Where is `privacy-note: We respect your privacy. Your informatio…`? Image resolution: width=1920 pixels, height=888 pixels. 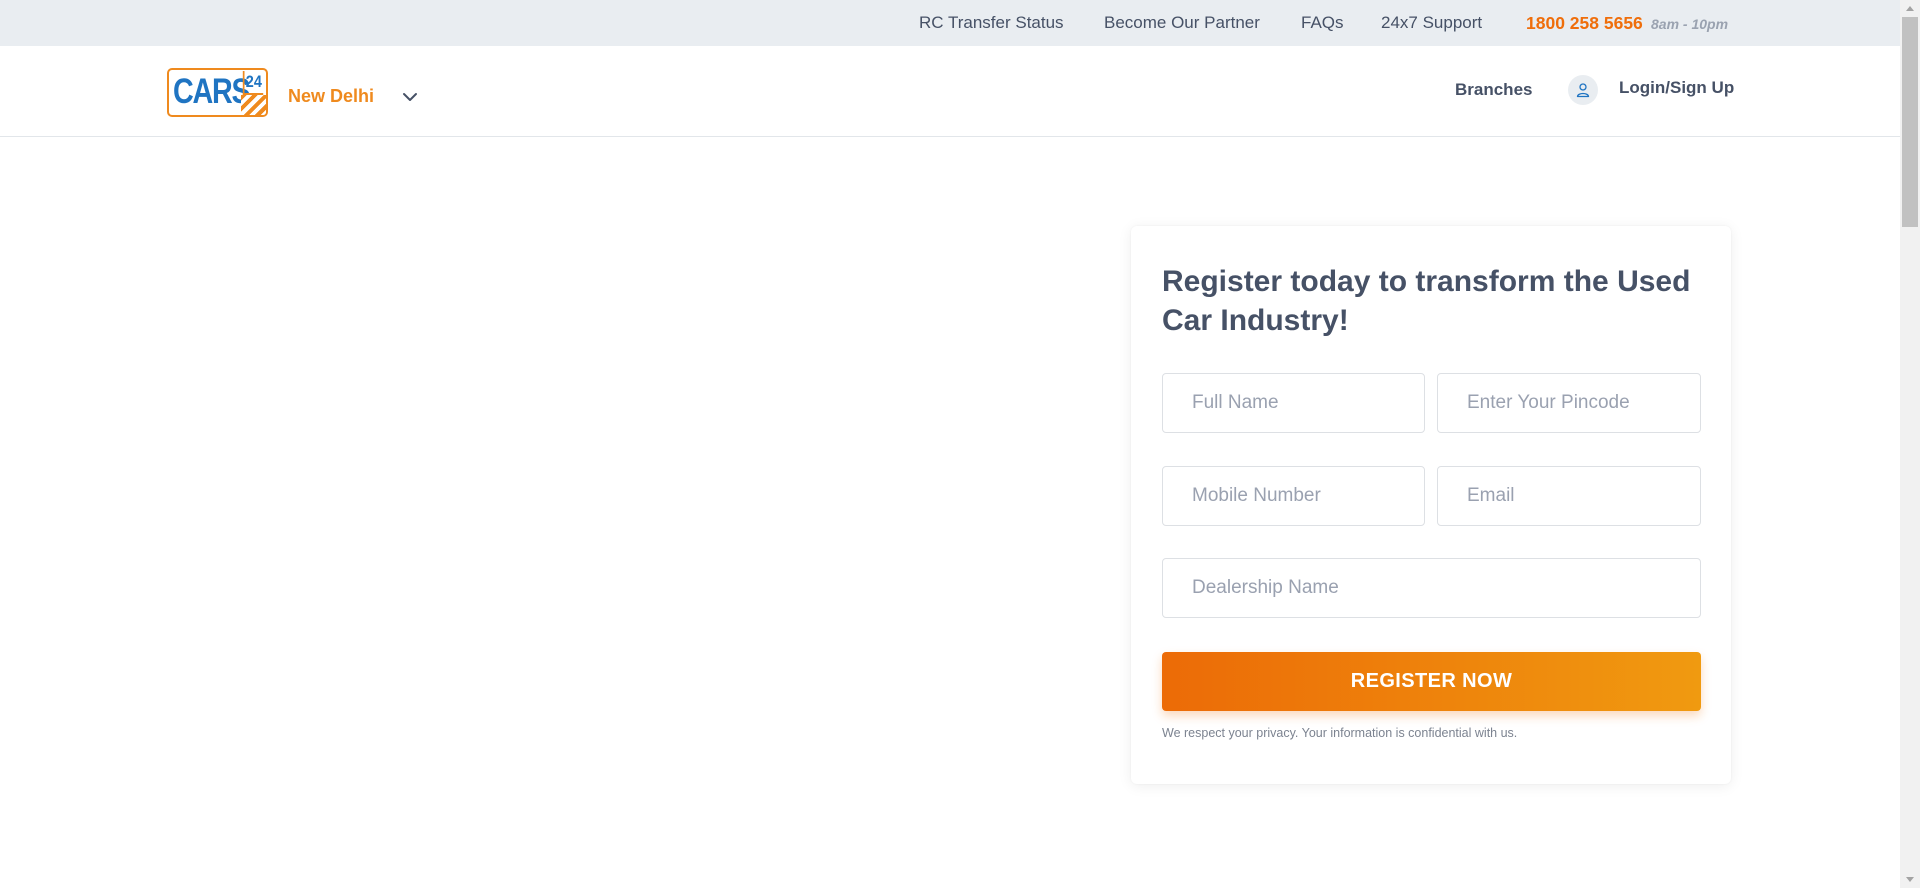
privacy-note: We respect your privacy. Your informatio… is located at coordinates (1340, 733).